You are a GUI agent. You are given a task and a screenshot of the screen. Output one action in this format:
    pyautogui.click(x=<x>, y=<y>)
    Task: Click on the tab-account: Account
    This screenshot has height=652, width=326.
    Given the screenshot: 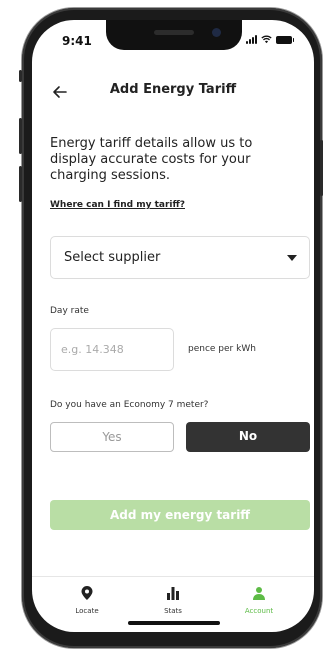 What is the action you would take?
    pyautogui.click(x=259, y=600)
    